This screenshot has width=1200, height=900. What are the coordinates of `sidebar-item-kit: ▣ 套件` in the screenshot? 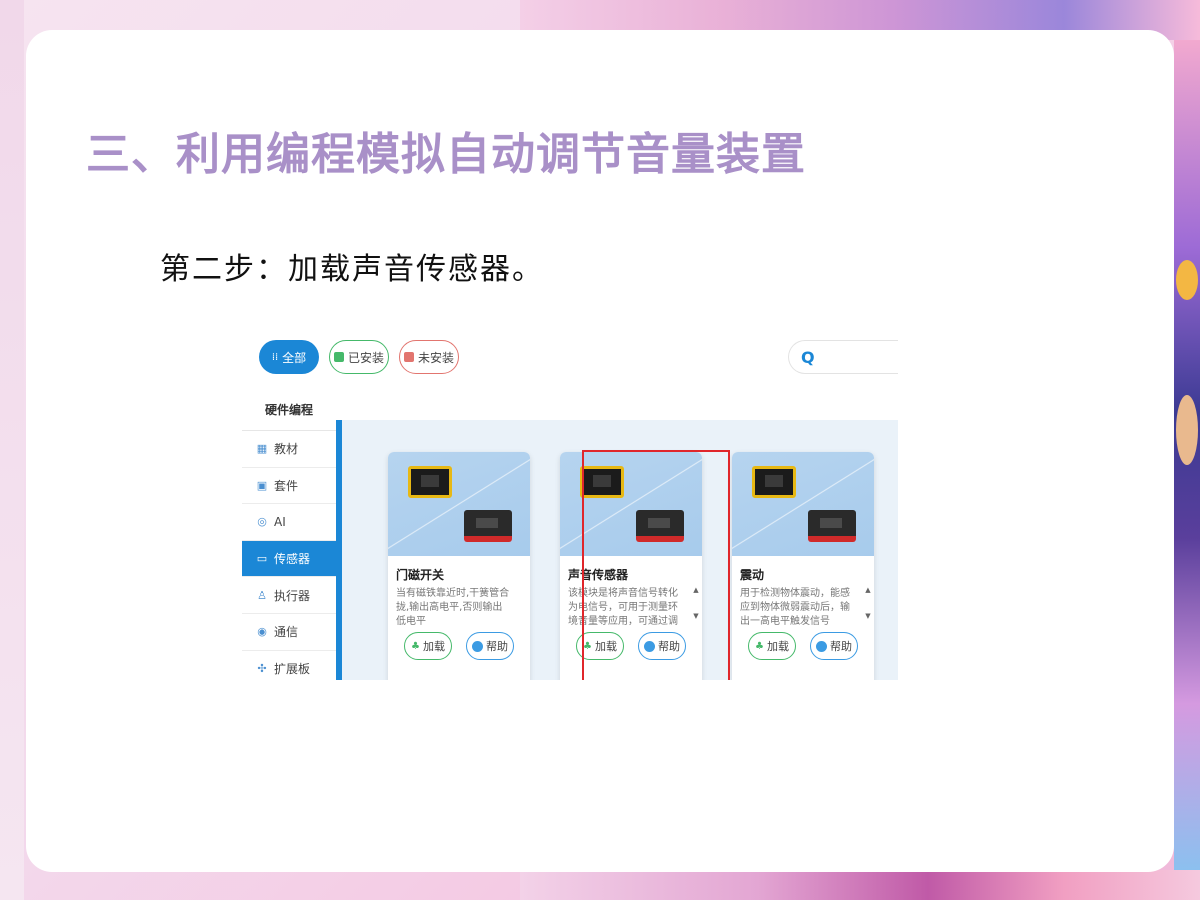 It's located at (289, 486).